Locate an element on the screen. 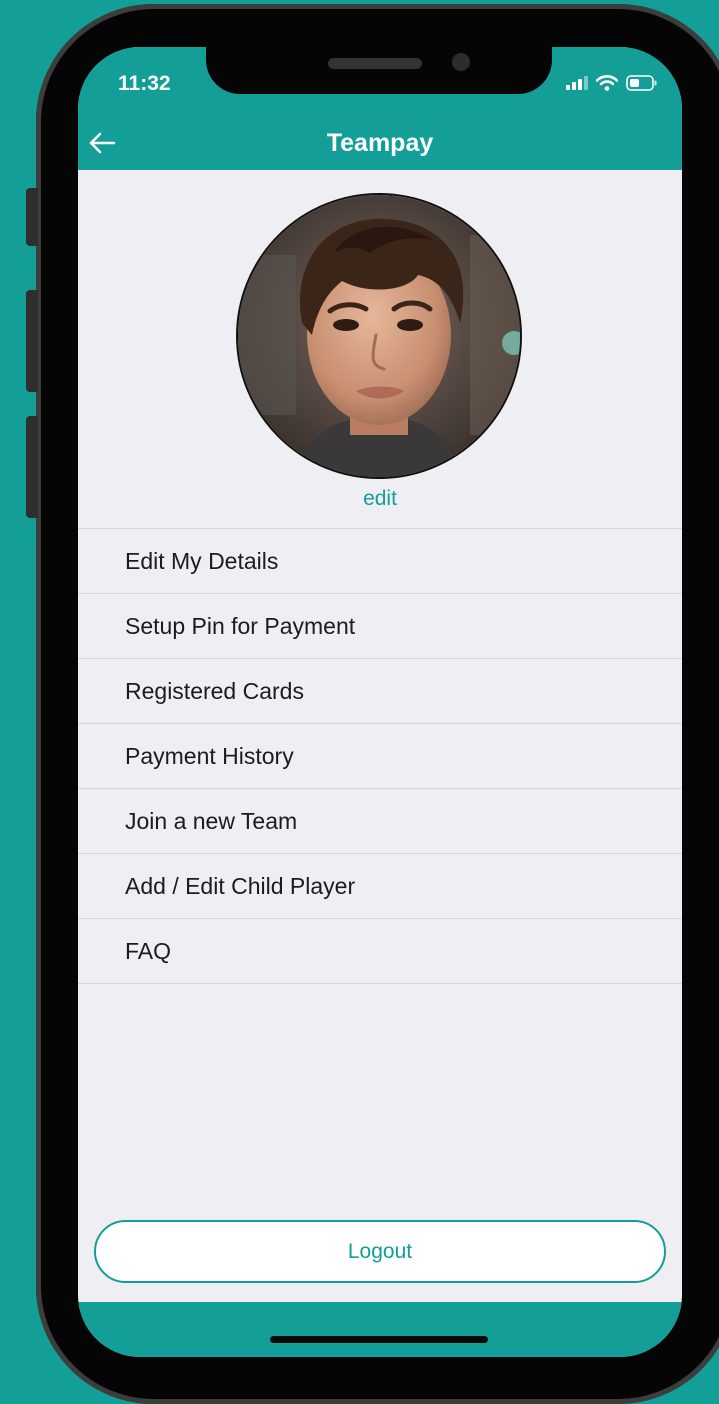 The width and height of the screenshot is (719, 1404). status-icons is located at coordinates (612, 83).